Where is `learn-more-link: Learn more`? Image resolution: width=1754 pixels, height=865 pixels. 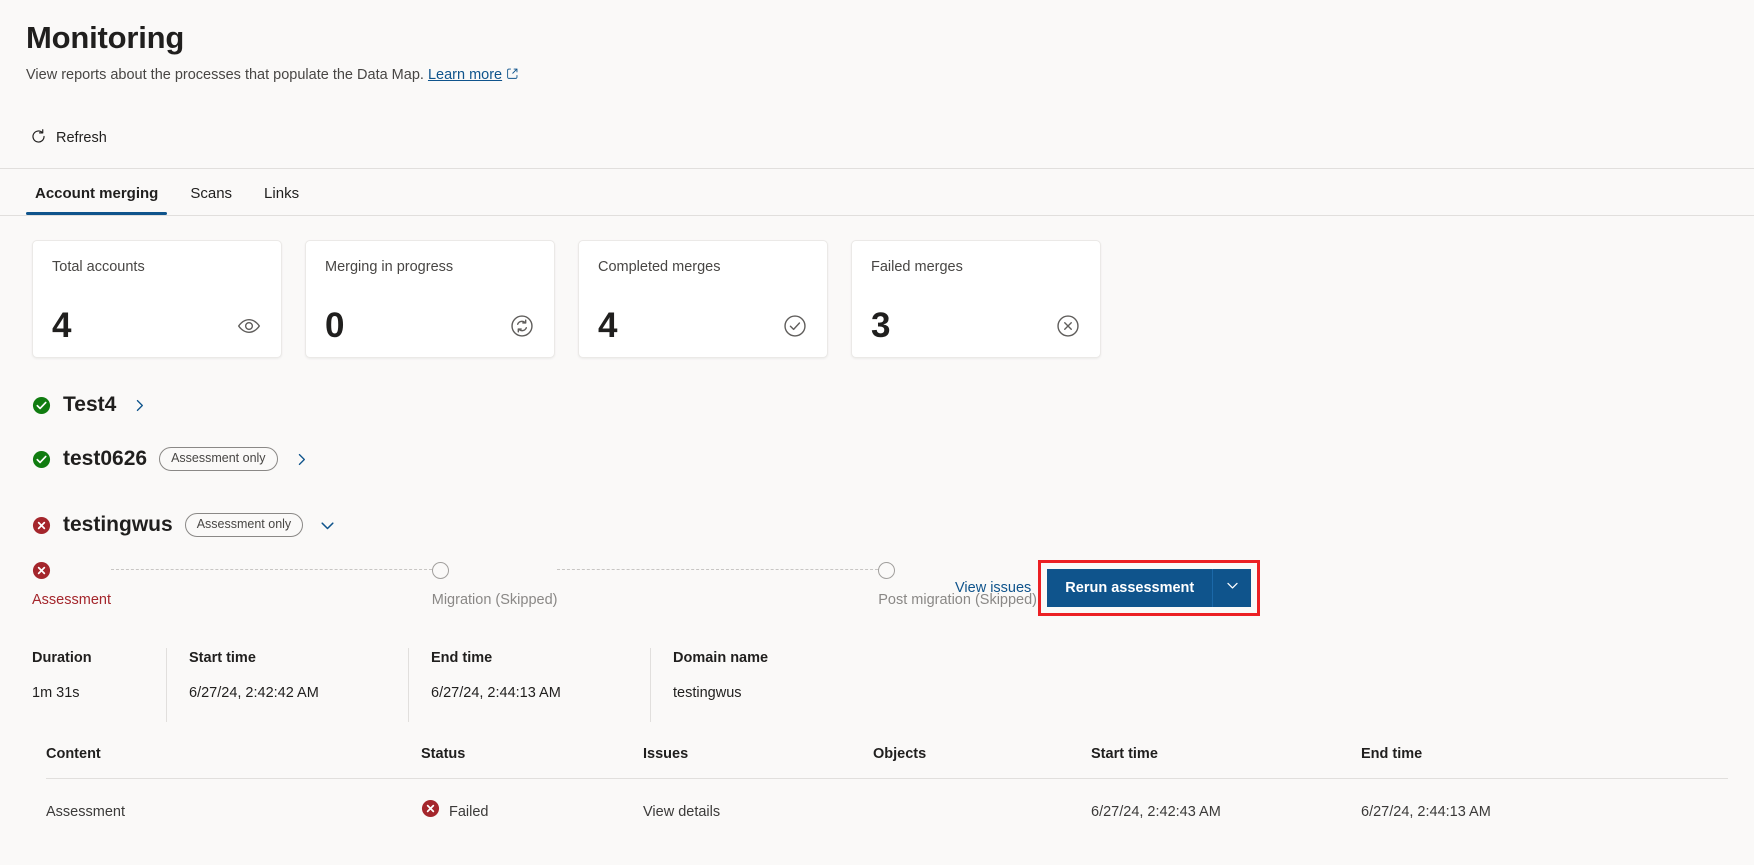
learn-more-link: Learn more is located at coordinates (465, 75).